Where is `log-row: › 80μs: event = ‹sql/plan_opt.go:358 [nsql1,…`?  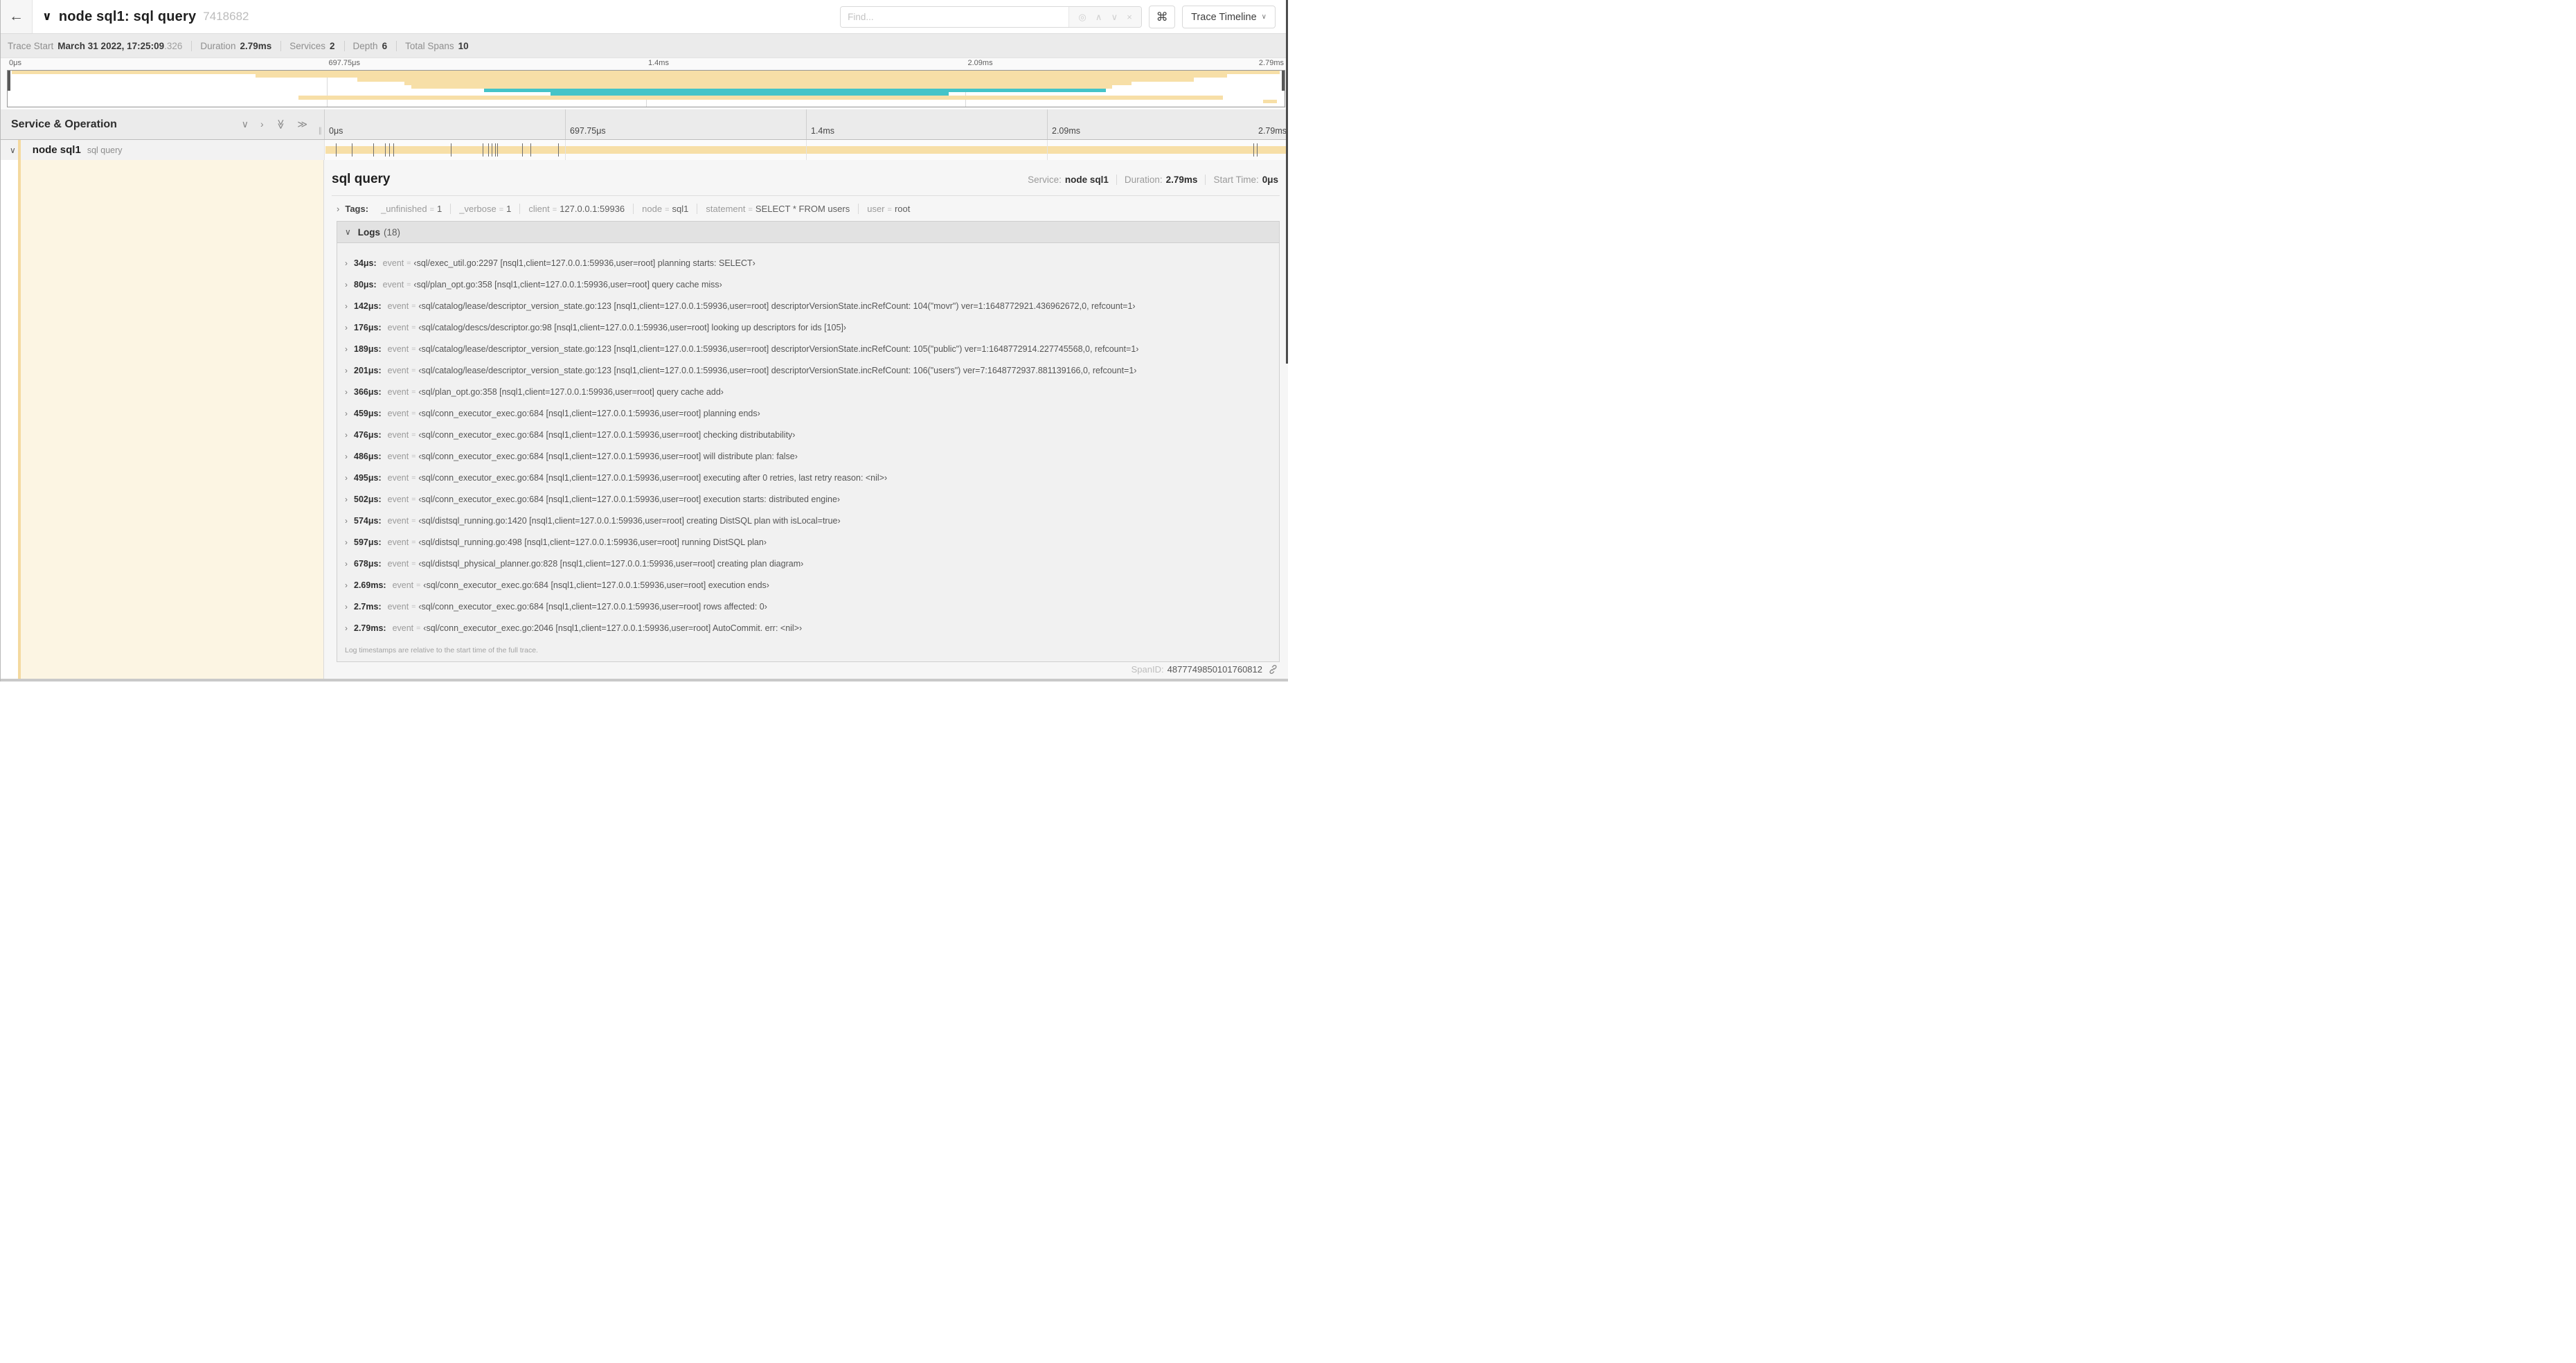
log-row: › 80μs: event = ‹sql/plan_opt.go:358 [nsql1,… is located at coordinates (808, 285).